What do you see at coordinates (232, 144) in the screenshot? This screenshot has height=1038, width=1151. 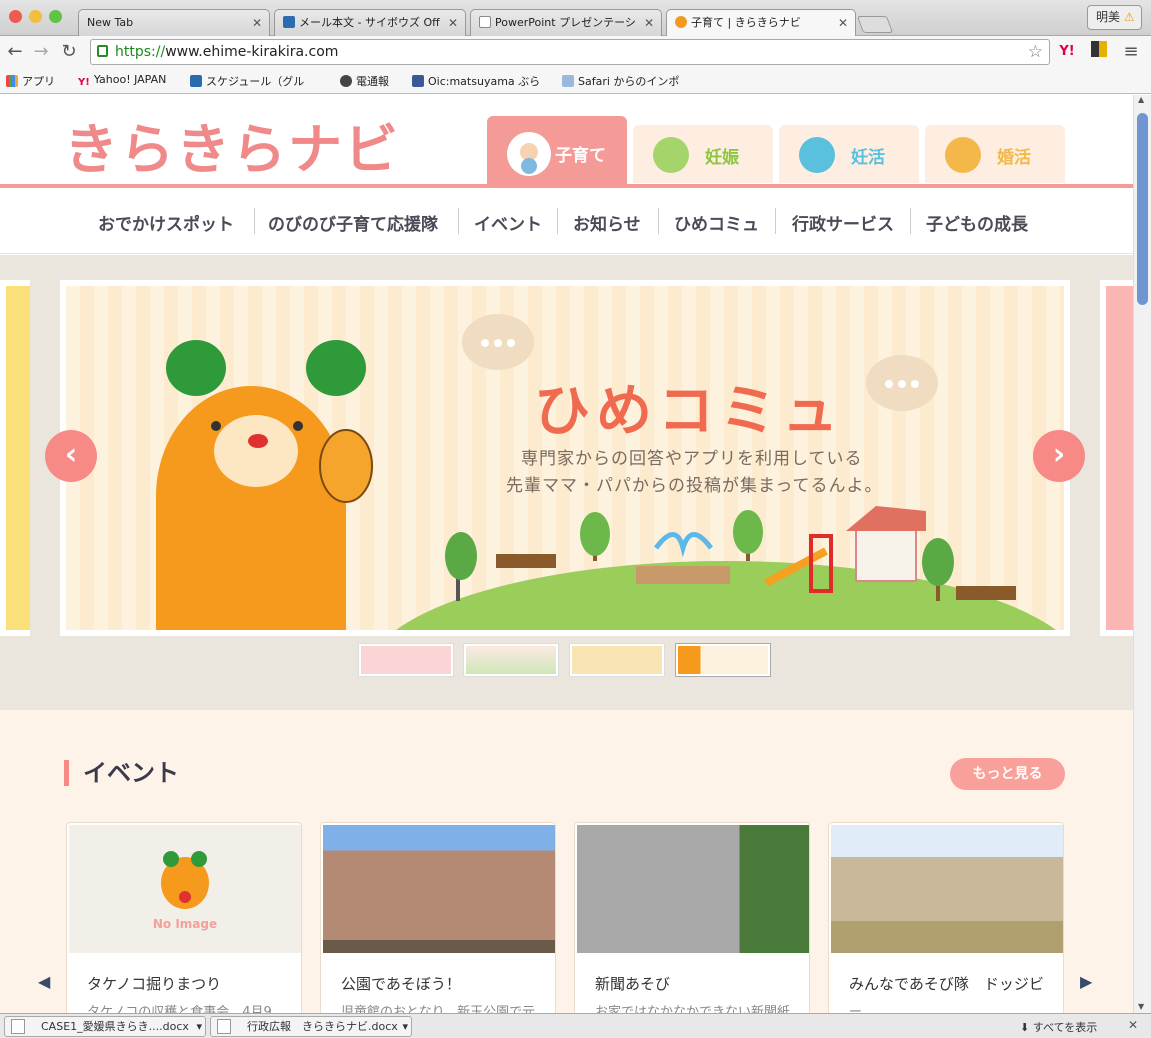 I see `site-logo: きらきらナビ` at bounding box center [232, 144].